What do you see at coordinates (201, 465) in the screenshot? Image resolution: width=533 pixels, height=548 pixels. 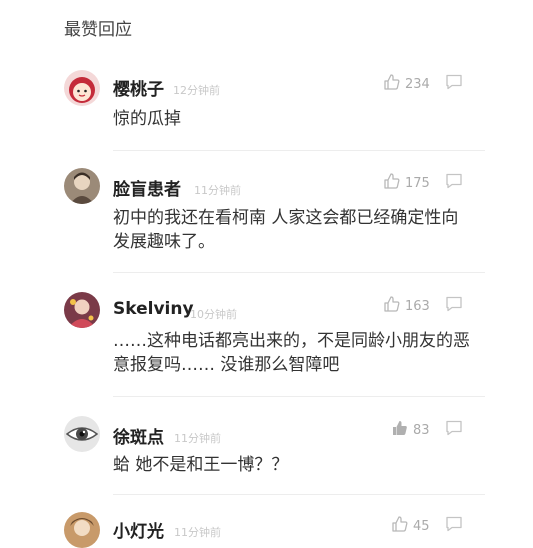 I see `comment-text: 蛤 她不是和王一博？？` at bounding box center [201, 465].